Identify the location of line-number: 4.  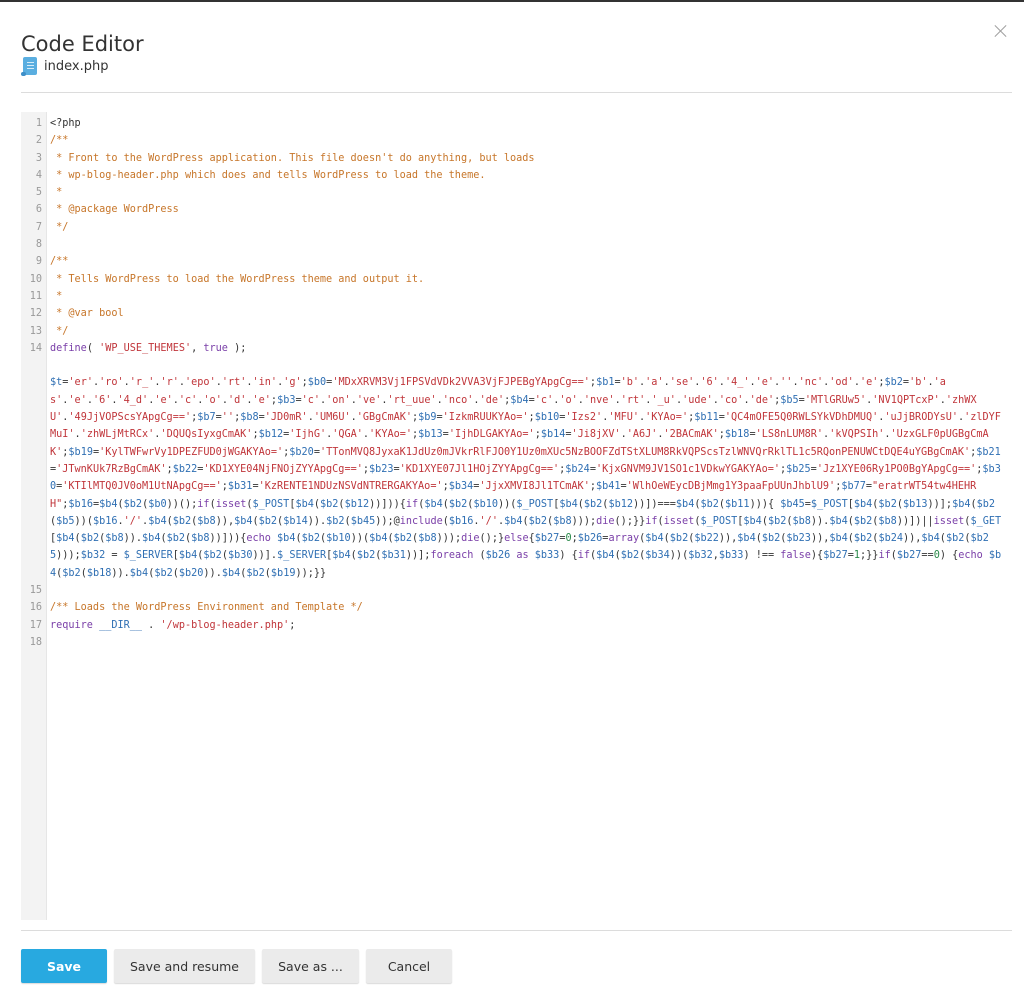
(38, 175).